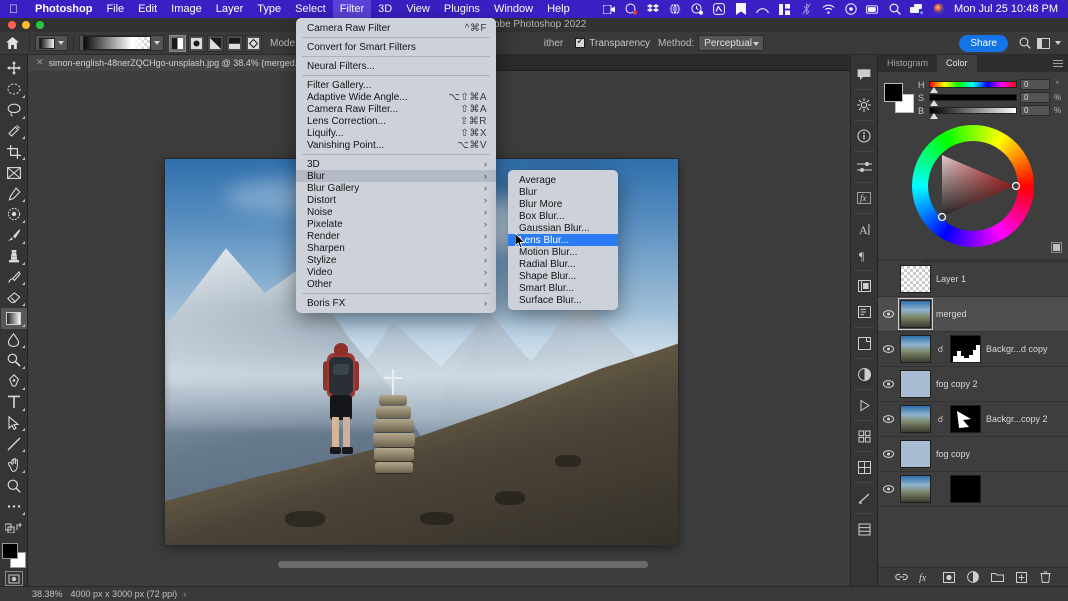  Describe the element at coordinates (864, 374) in the screenshot. I see `histogram-icon` at that location.